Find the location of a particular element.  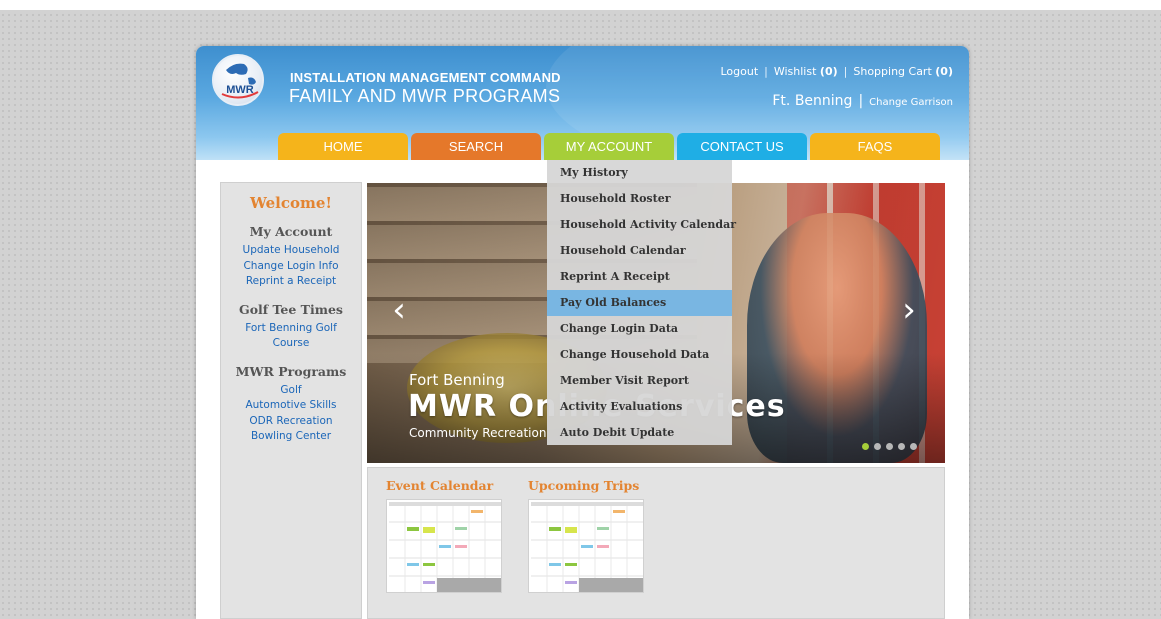

menu-item-change-login-data: Change Login Data is located at coordinates (639, 329).